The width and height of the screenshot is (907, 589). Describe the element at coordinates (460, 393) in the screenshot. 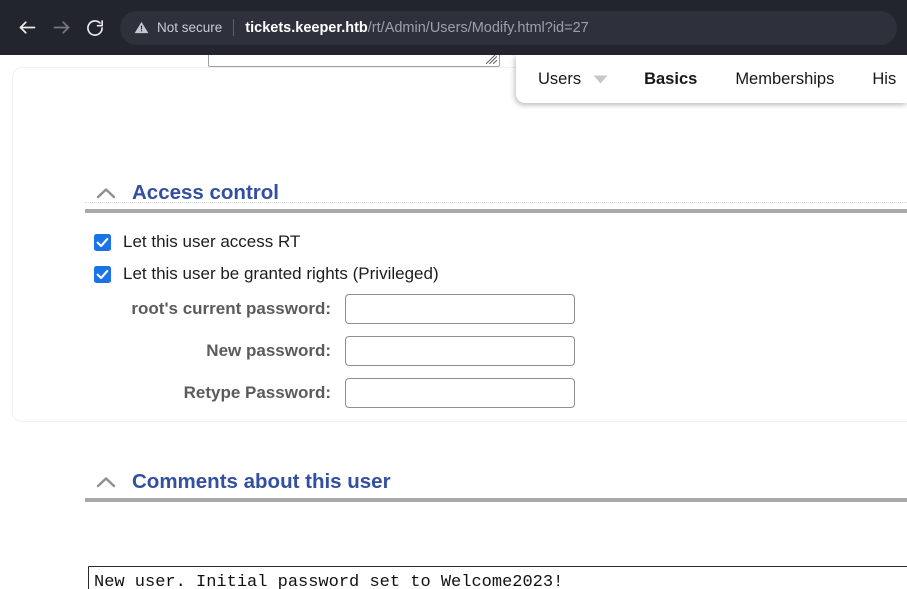

I see `input-retype-password` at that location.